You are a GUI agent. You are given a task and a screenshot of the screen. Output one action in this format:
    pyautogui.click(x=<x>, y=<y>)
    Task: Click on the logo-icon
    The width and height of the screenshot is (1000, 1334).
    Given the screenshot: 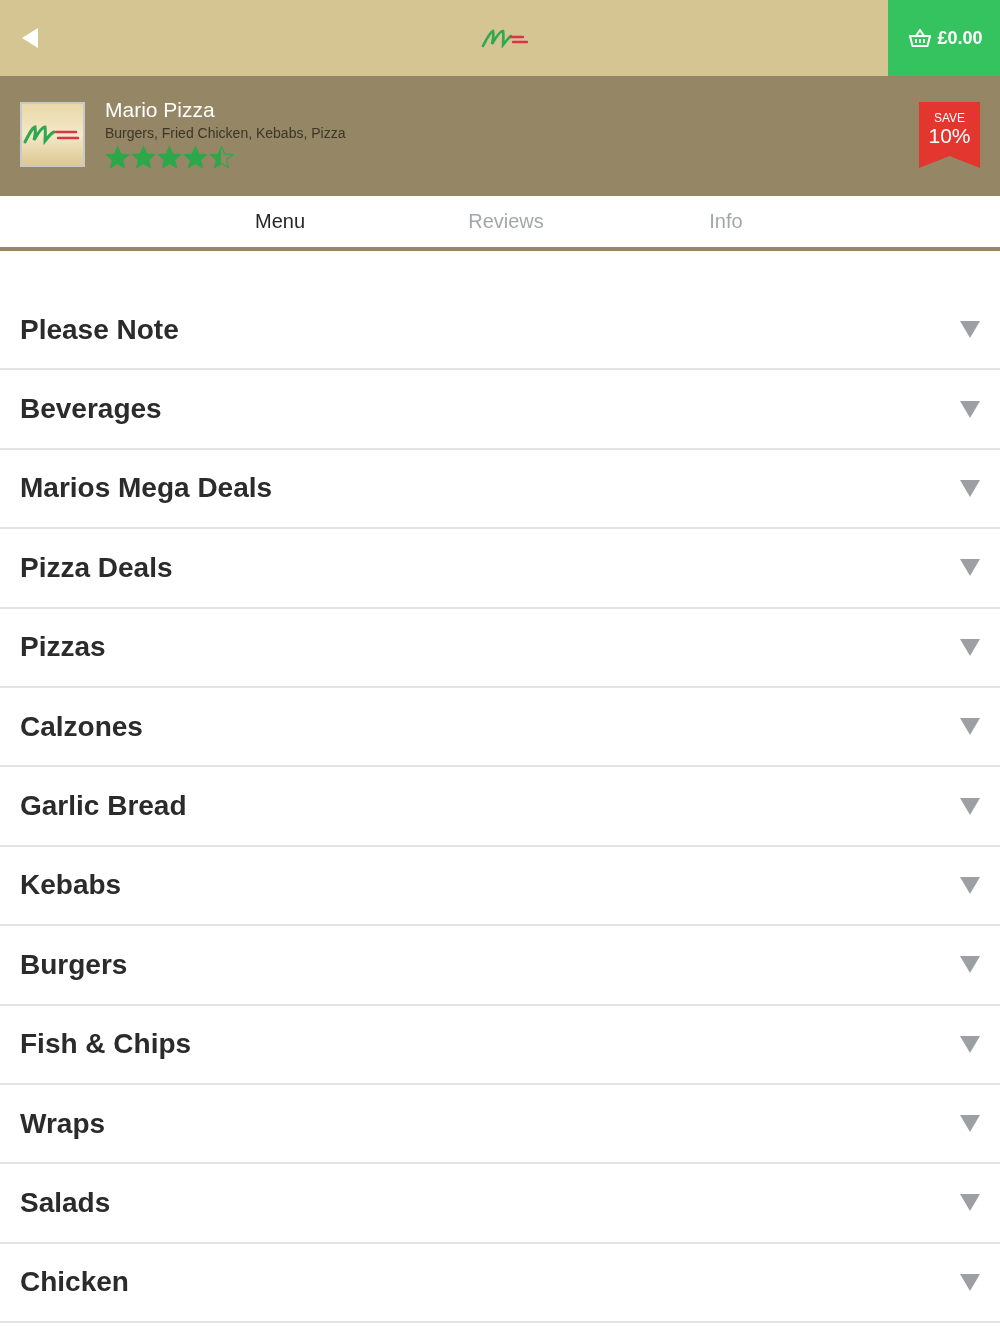 What is the action you would take?
    pyautogui.click(x=505, y=38)
    